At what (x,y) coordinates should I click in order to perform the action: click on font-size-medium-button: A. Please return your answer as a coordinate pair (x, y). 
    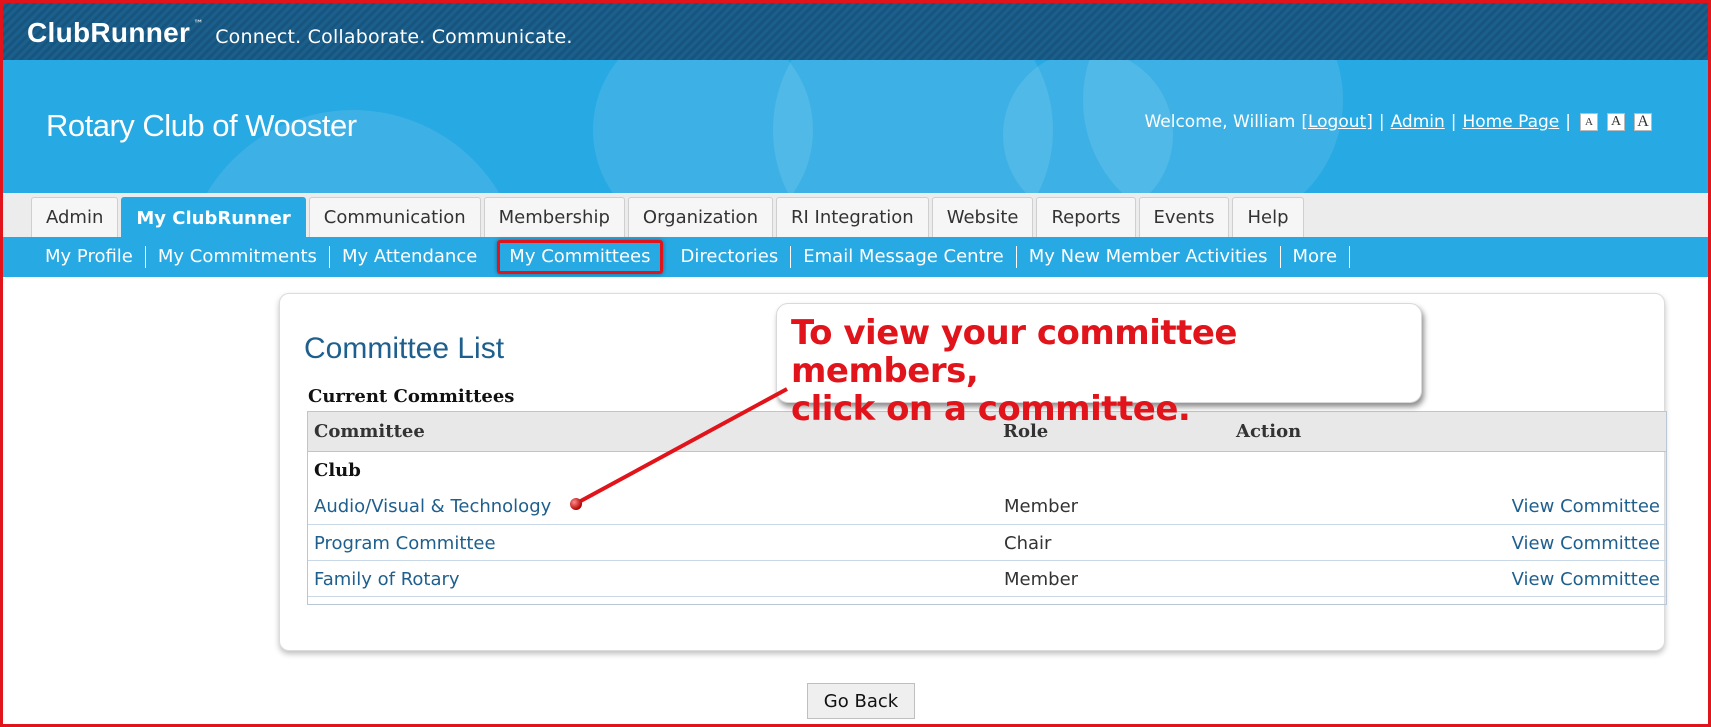
    Looking at the image, I should click on (1616, 122).